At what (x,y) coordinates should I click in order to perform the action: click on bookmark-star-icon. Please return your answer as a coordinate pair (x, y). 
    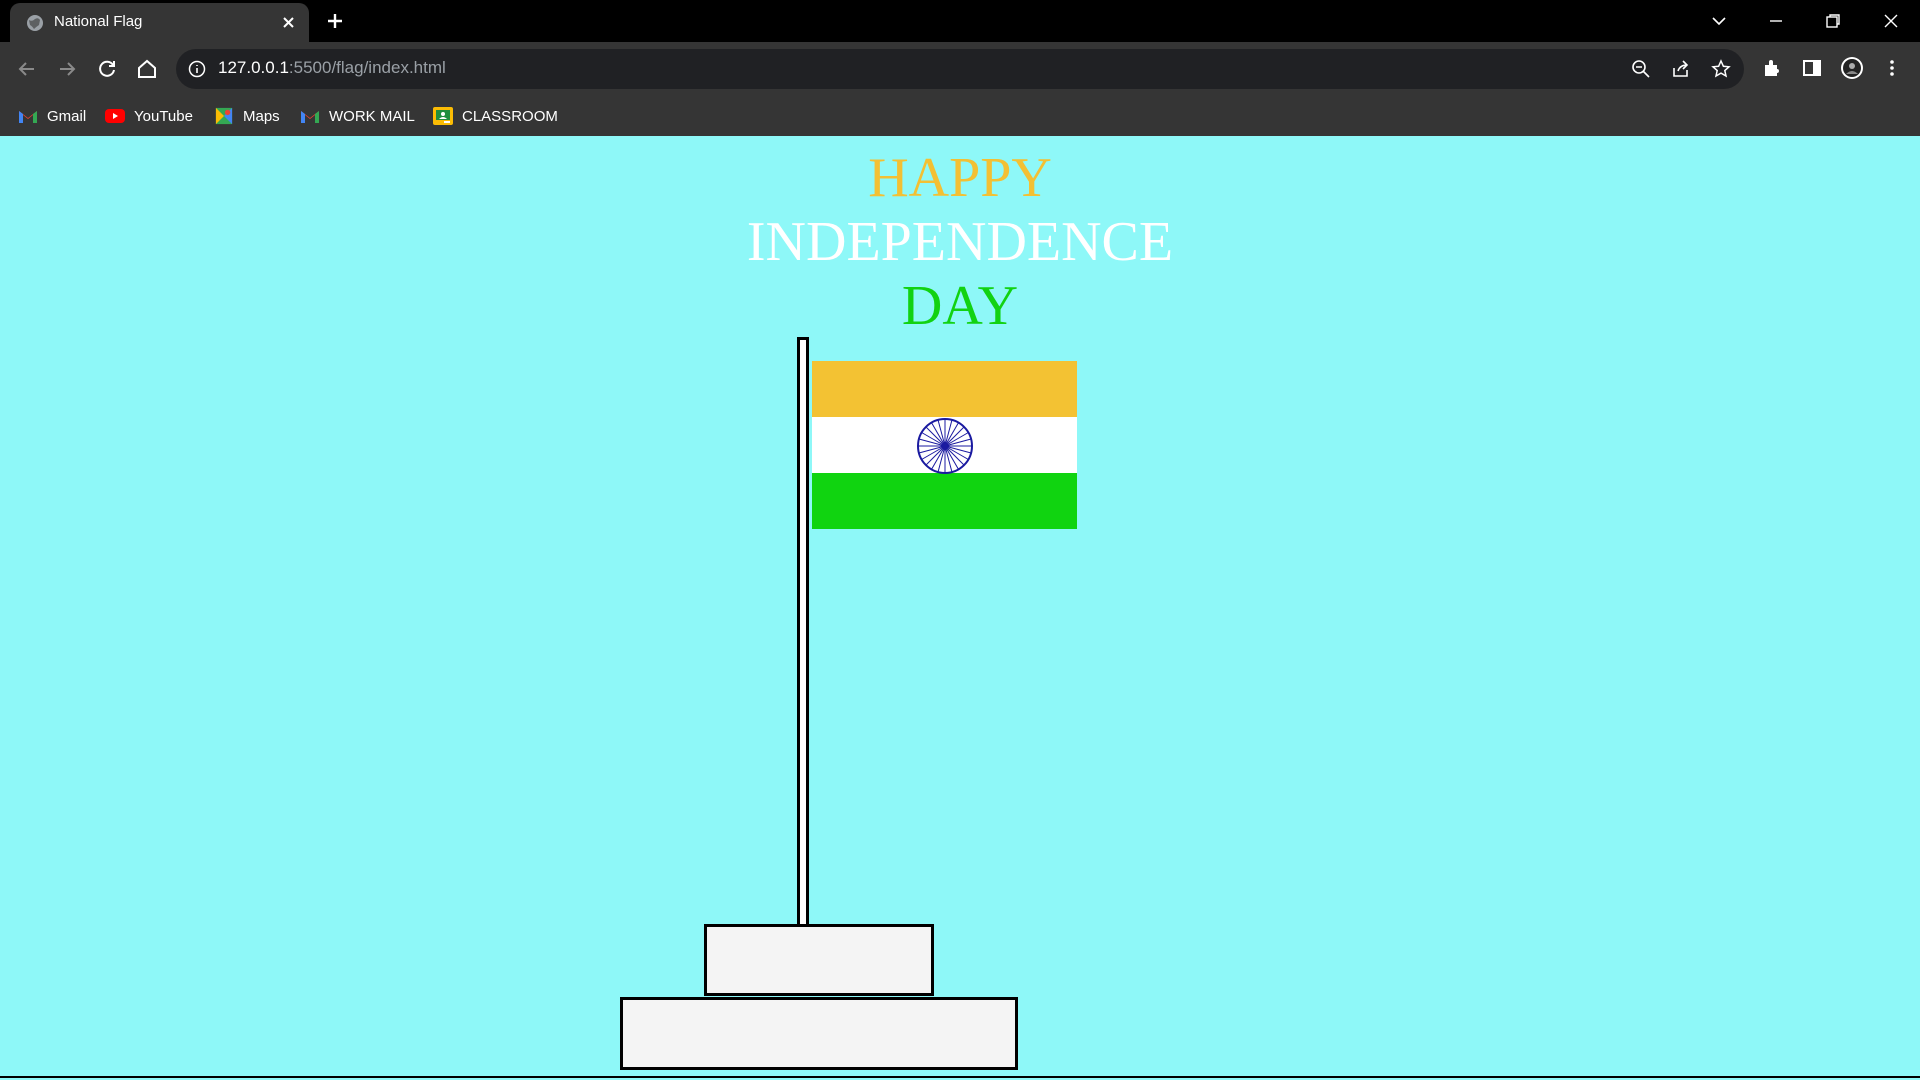
    Looking at the image, I should click on (1721, 69).